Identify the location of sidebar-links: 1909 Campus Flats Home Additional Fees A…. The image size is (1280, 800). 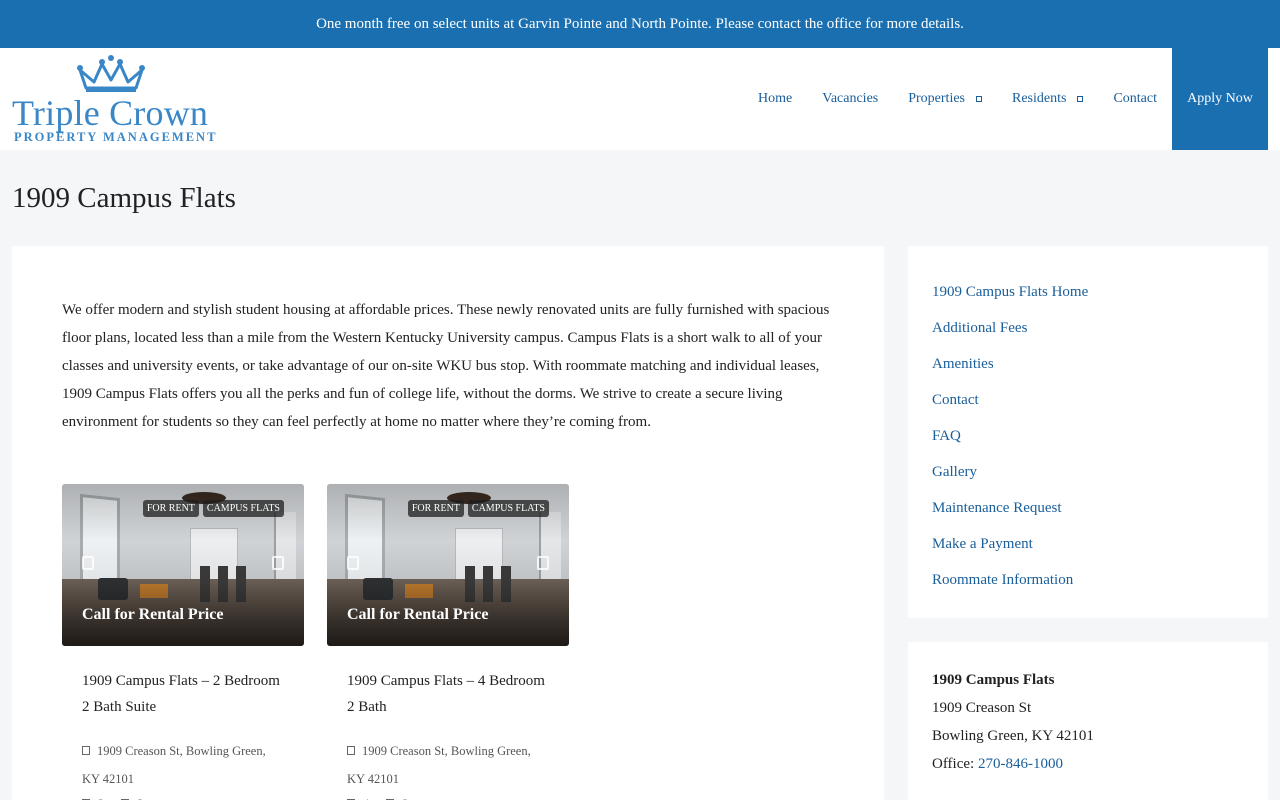
(1010, 436).